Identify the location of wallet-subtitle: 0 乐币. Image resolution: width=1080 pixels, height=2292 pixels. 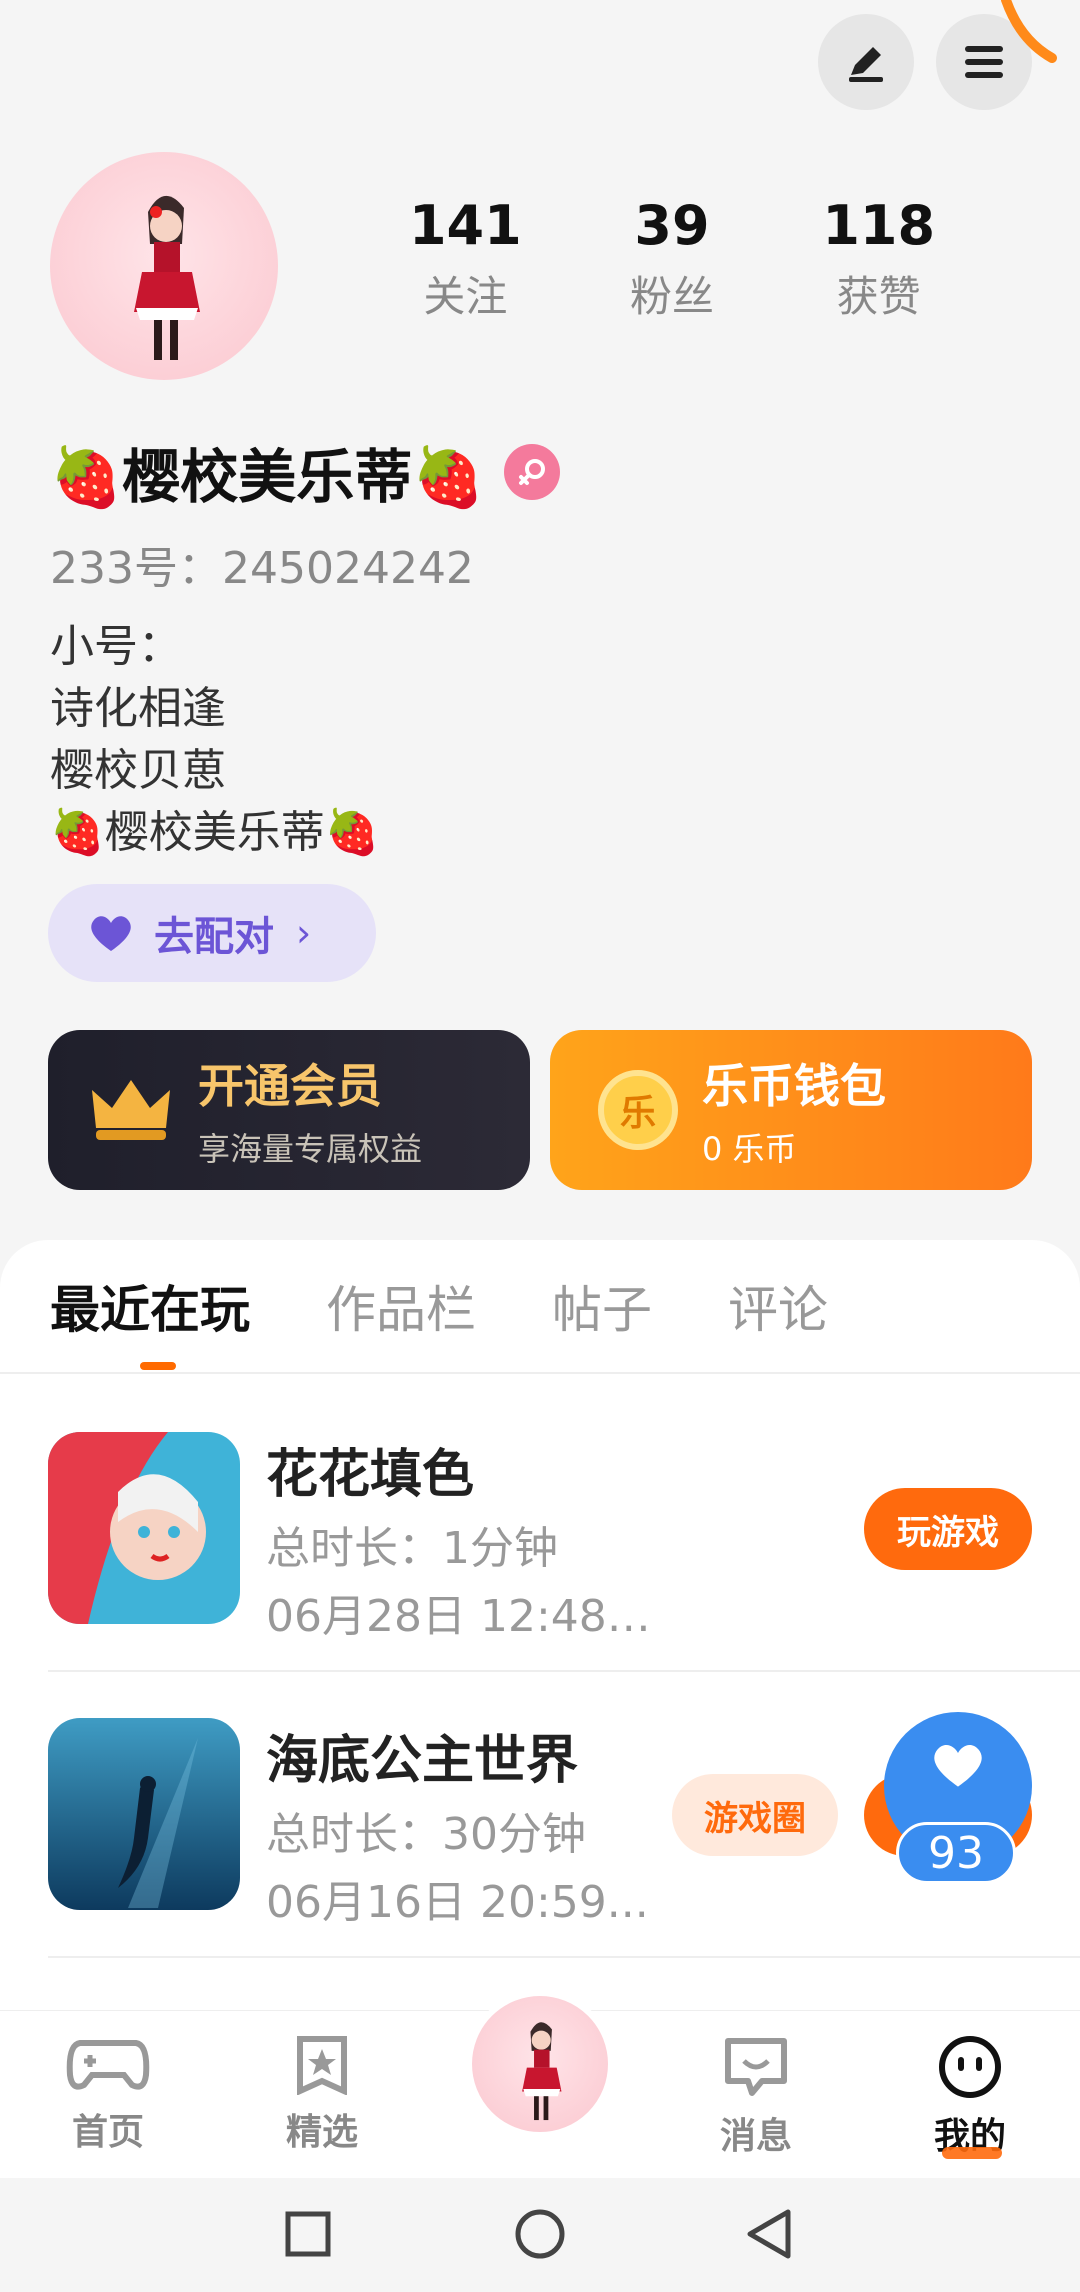
(749, 1149).